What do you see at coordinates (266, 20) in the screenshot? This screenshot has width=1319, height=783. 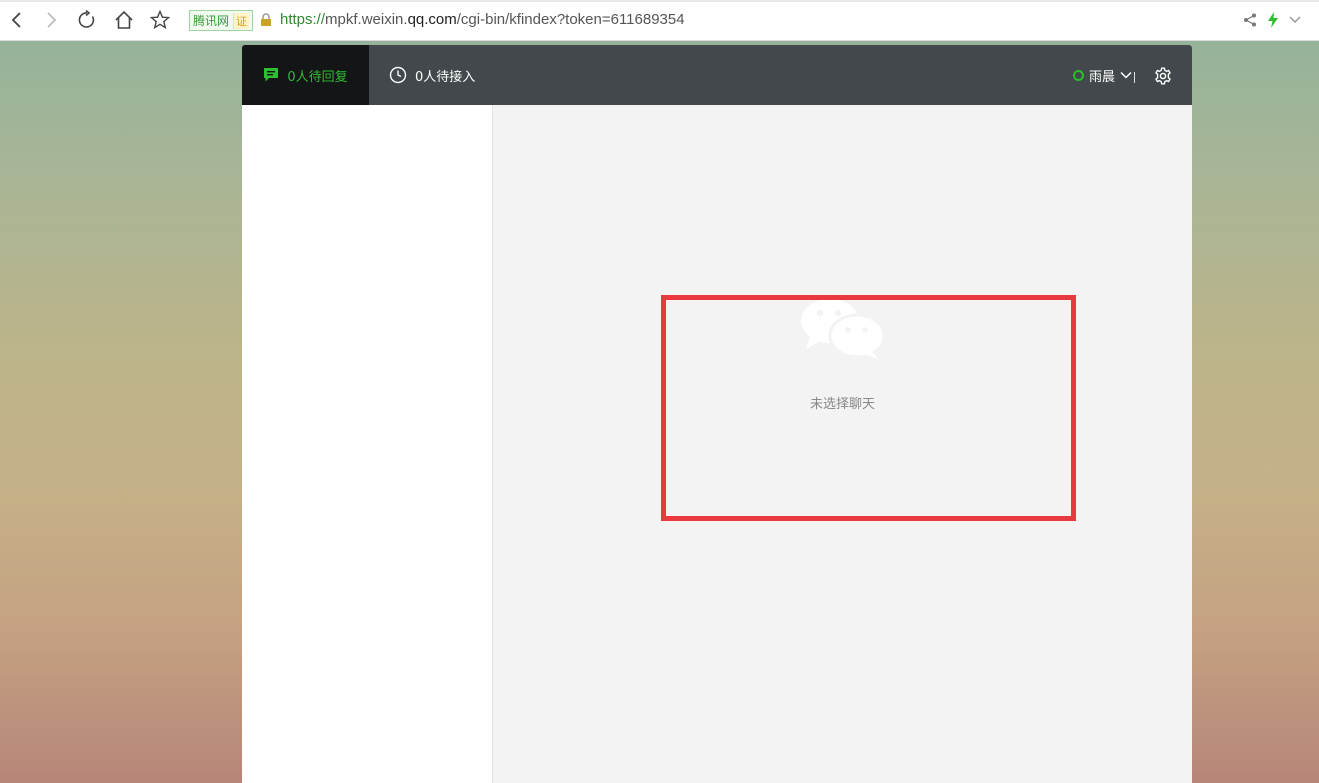 I see `lock-icon` at bounding box center [266, 20].